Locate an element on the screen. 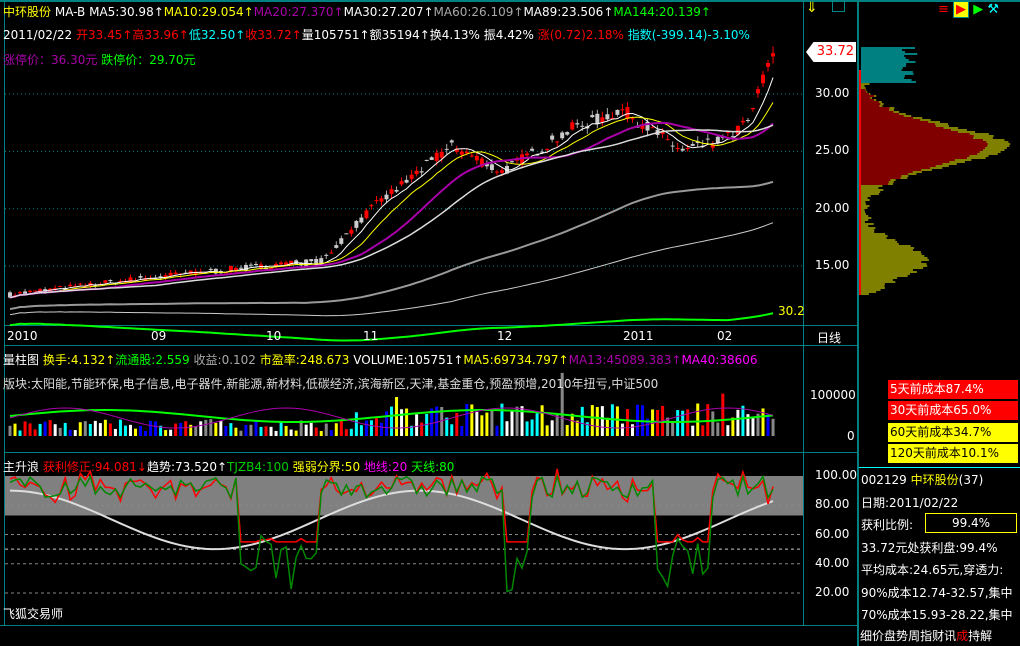  tab-10: 解 is located at coordinates (986, 635).